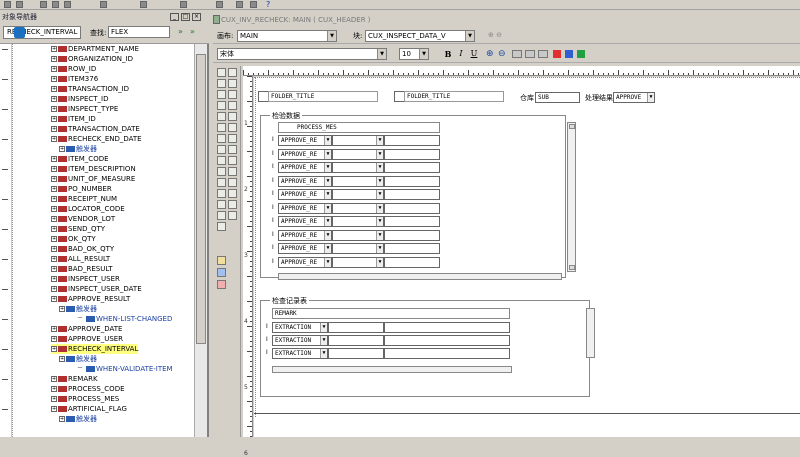  Describe the element at coordinates (80, 159) in the screenshot. I see `tree-item: + ITEM_CODE` at that location.